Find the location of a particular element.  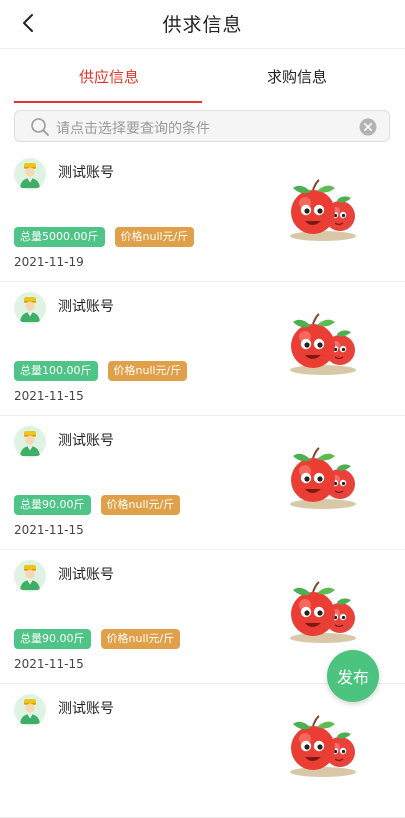

search-placeholder: 请点击选择要查询的条件 is located at coordinates (133, 129).